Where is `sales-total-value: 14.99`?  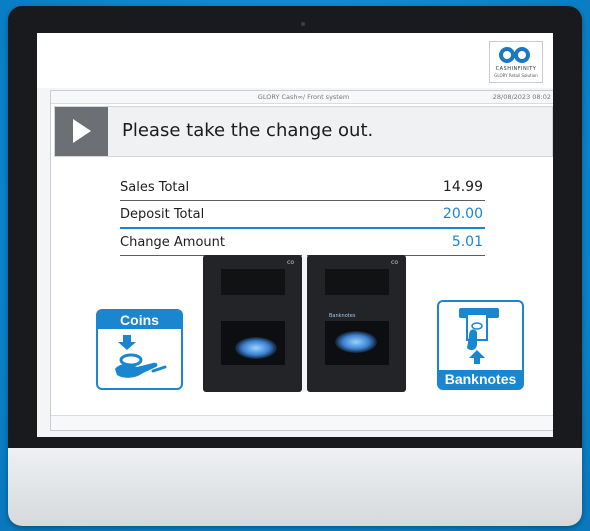 sales-total-value: 14.99 is located at coordinates (462, 187).